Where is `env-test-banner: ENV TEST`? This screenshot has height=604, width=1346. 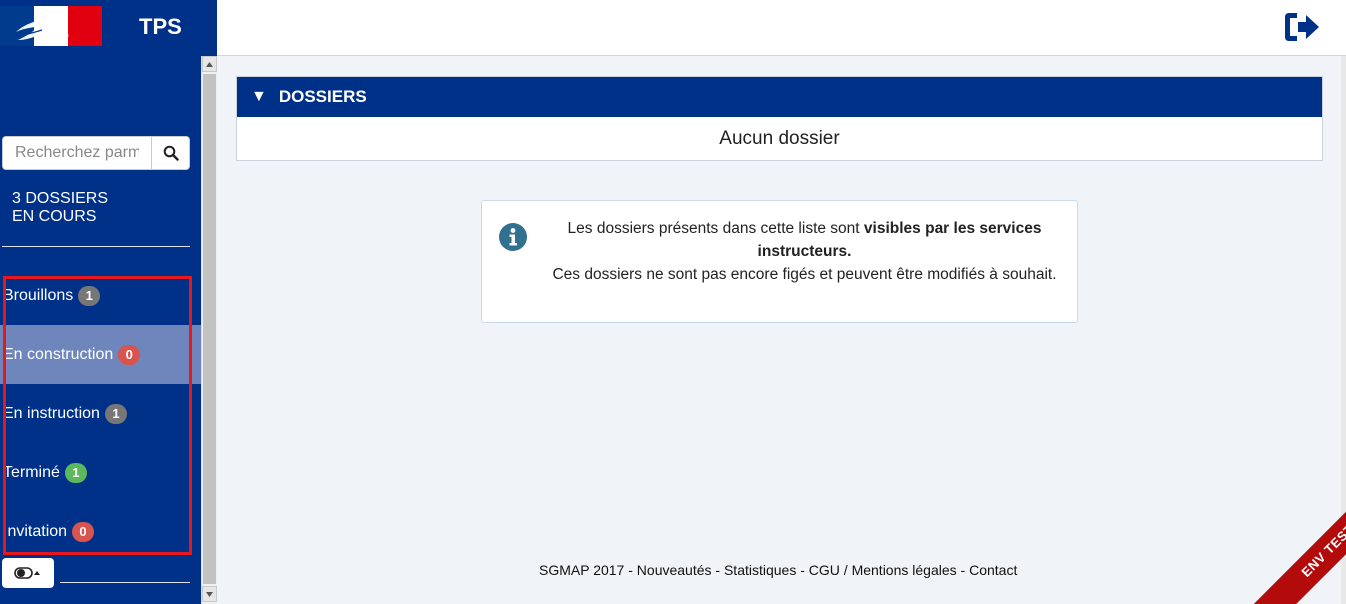
env-test-banner: ENV TEST is located at coordinates (1291, 550).